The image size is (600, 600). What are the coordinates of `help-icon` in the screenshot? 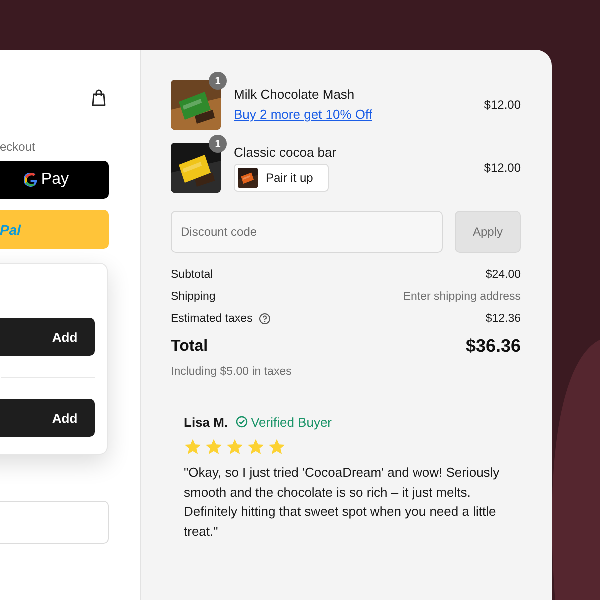 It's located at (264, 319).